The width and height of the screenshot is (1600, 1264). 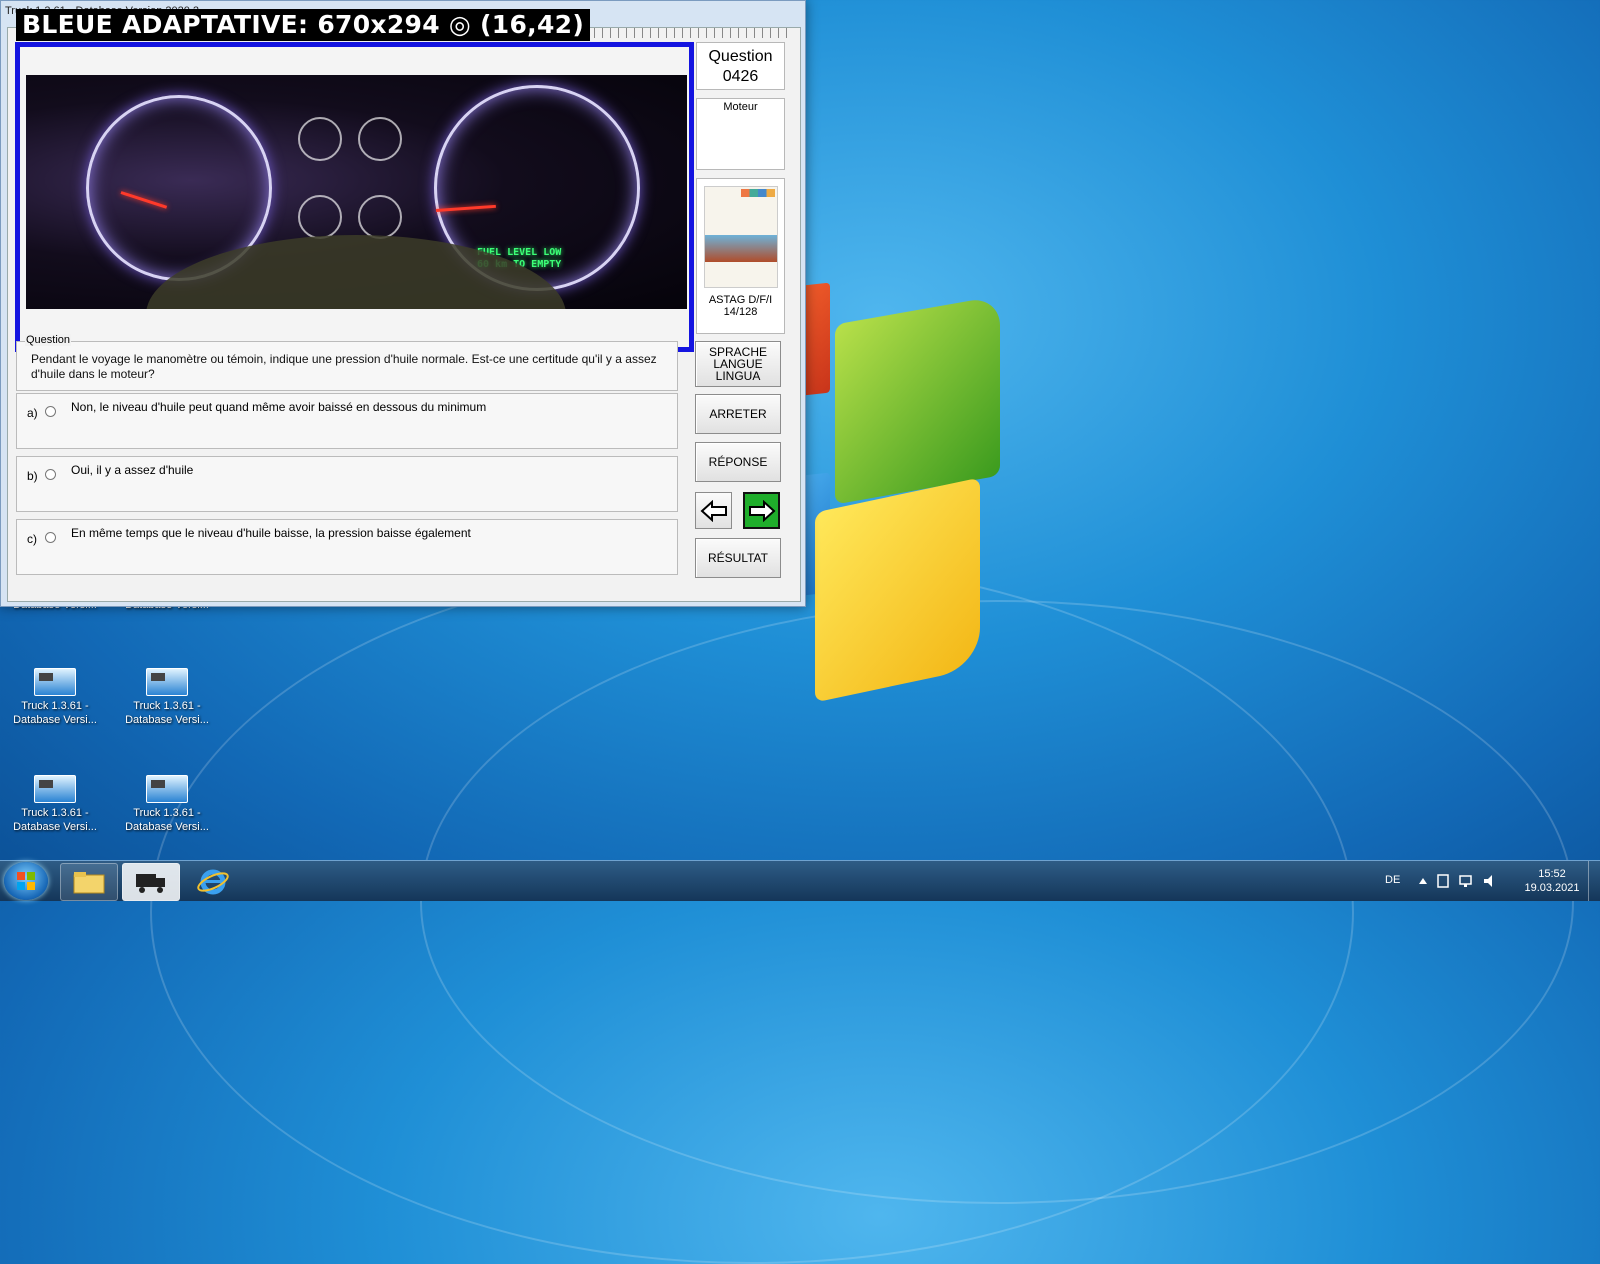 What do you see at coordinates (32, 413) in the screenshot?
I see `answer-letter: a)` at bounding box center [32, 413].